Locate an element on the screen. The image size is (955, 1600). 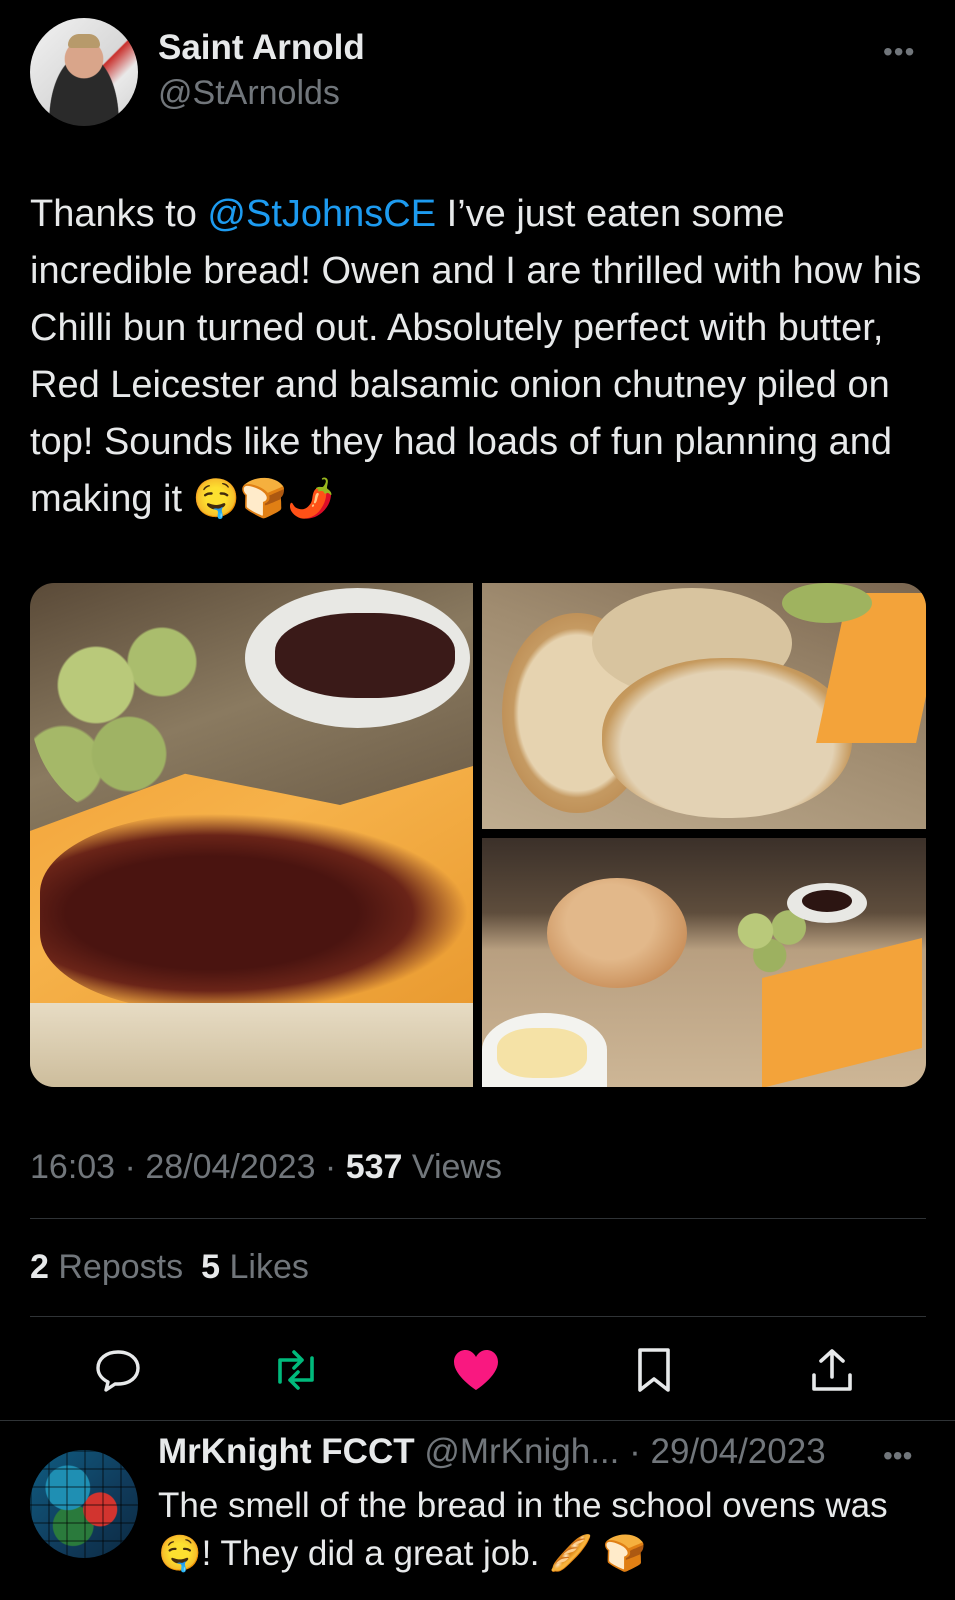
likes-label: Likes is located at coordinates (269, 1267).